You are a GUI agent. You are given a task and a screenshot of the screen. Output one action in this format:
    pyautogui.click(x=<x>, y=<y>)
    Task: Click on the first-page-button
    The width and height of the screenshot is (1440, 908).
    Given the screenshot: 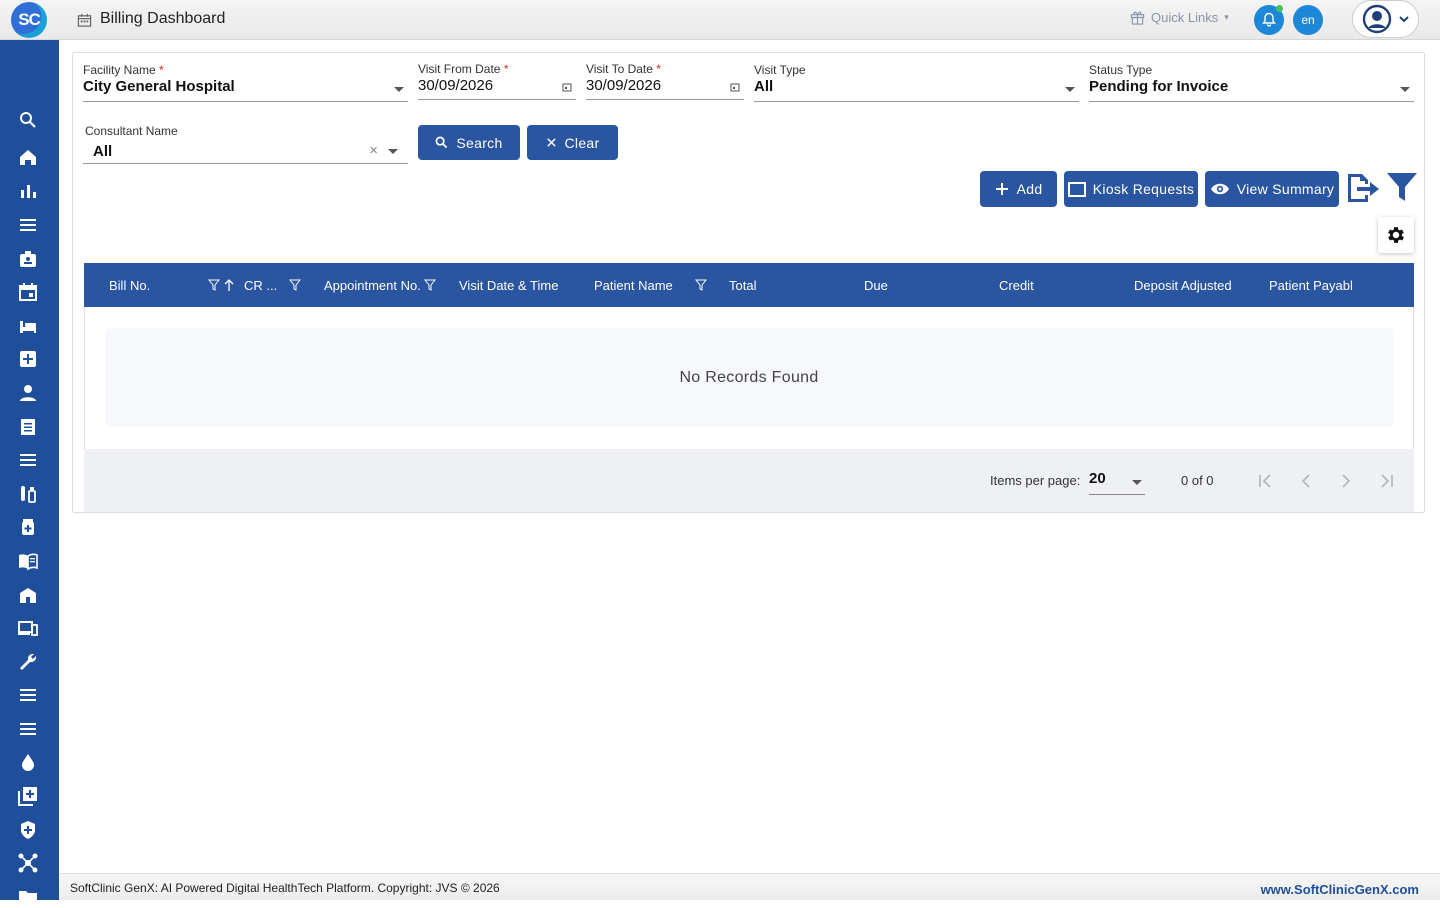 What is the action you would take?
    pyautogui.click(x=1266, y=481)
    